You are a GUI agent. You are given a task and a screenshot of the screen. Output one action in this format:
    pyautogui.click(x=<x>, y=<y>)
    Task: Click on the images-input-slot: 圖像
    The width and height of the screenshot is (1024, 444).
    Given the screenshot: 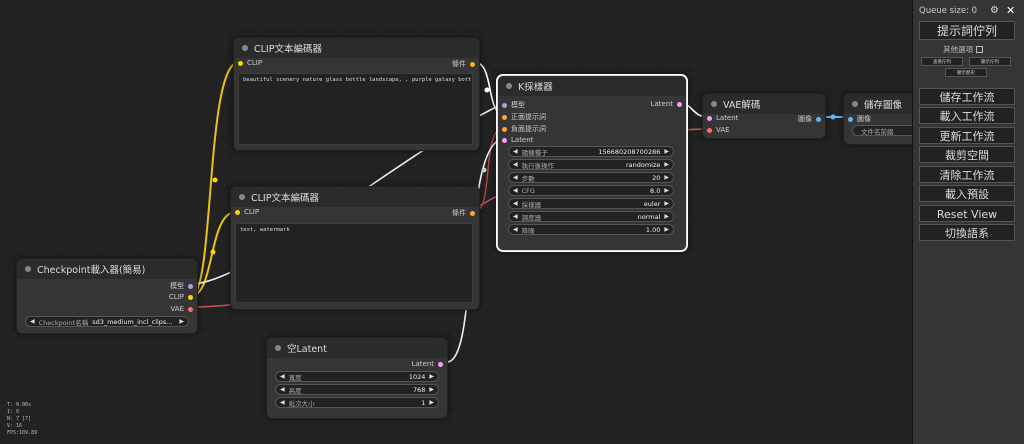 What is the action you would take?
    pyautogui.click(x=859, y=119)
    